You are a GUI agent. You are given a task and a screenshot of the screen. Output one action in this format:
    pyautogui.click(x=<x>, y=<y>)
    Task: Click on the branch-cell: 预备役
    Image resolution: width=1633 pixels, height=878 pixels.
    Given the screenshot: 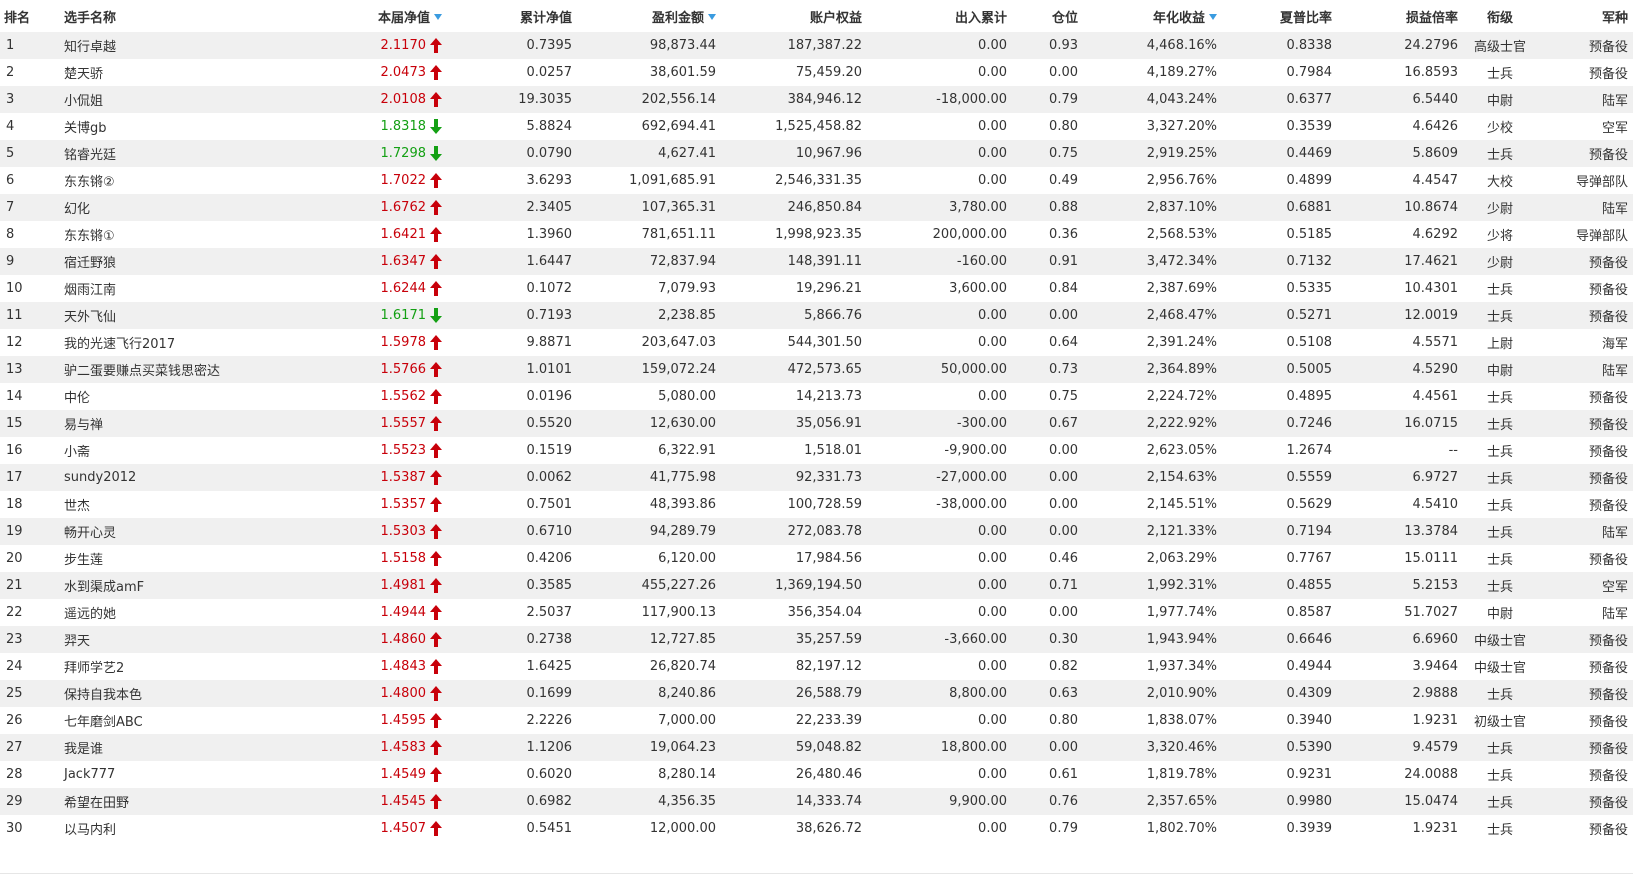 What is the action you would take?
    pyautogui.click(x=1608, y=560)
    